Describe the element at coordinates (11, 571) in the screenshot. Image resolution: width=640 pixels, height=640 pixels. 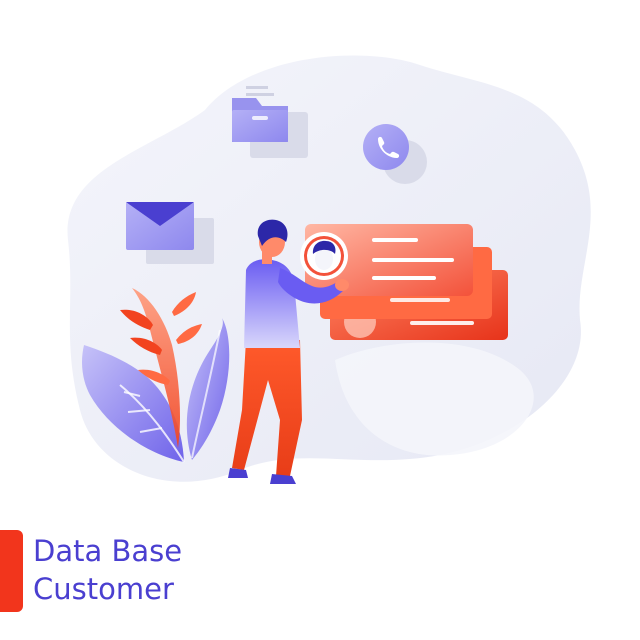
I see `title-accent-bar` at that location.